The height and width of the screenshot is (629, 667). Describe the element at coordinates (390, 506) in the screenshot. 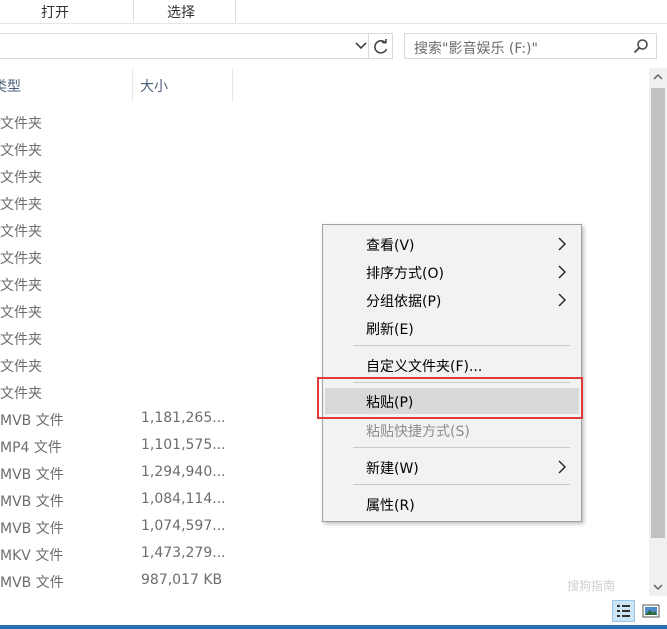

I see `menu-item-label: 属性(R)` at that location.